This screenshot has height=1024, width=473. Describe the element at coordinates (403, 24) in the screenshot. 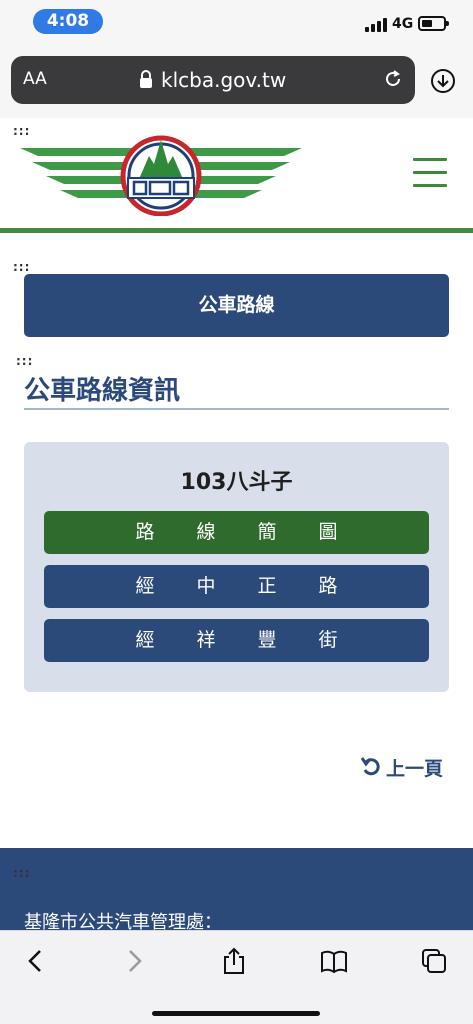

I see `network-label: 4G` at that location.